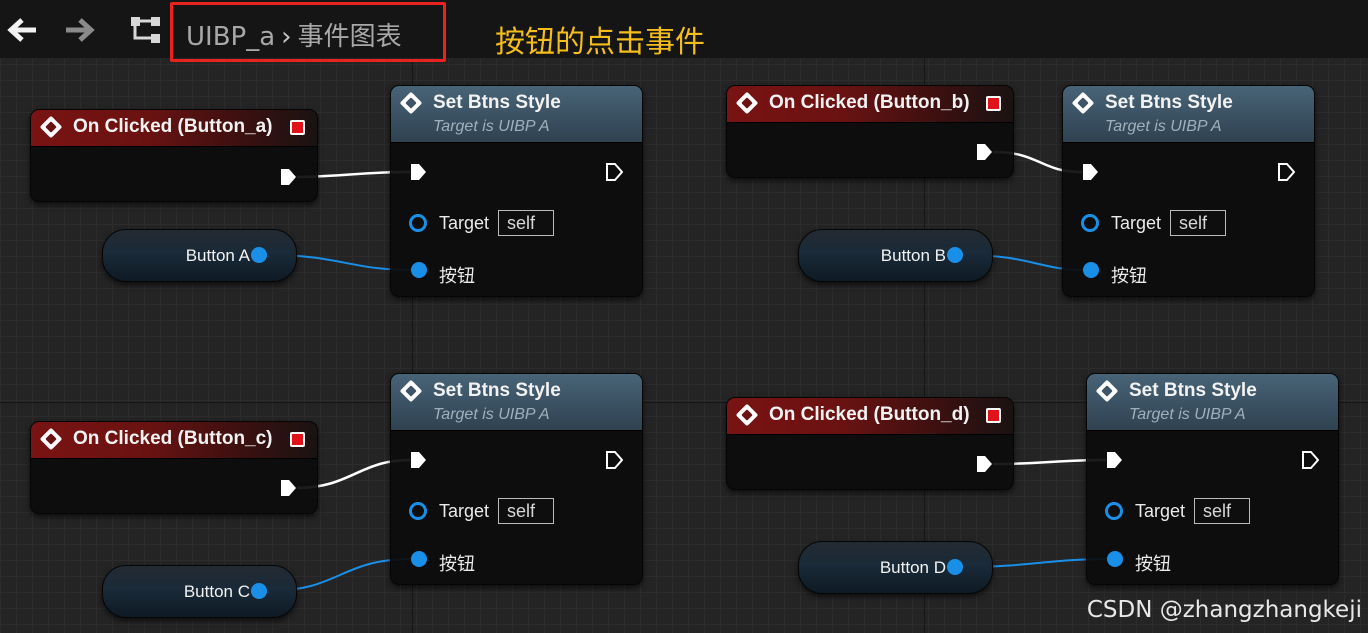 This screenshot has width=1368, height=633. I want to click on variable-label: Button D, so click(912, 567).